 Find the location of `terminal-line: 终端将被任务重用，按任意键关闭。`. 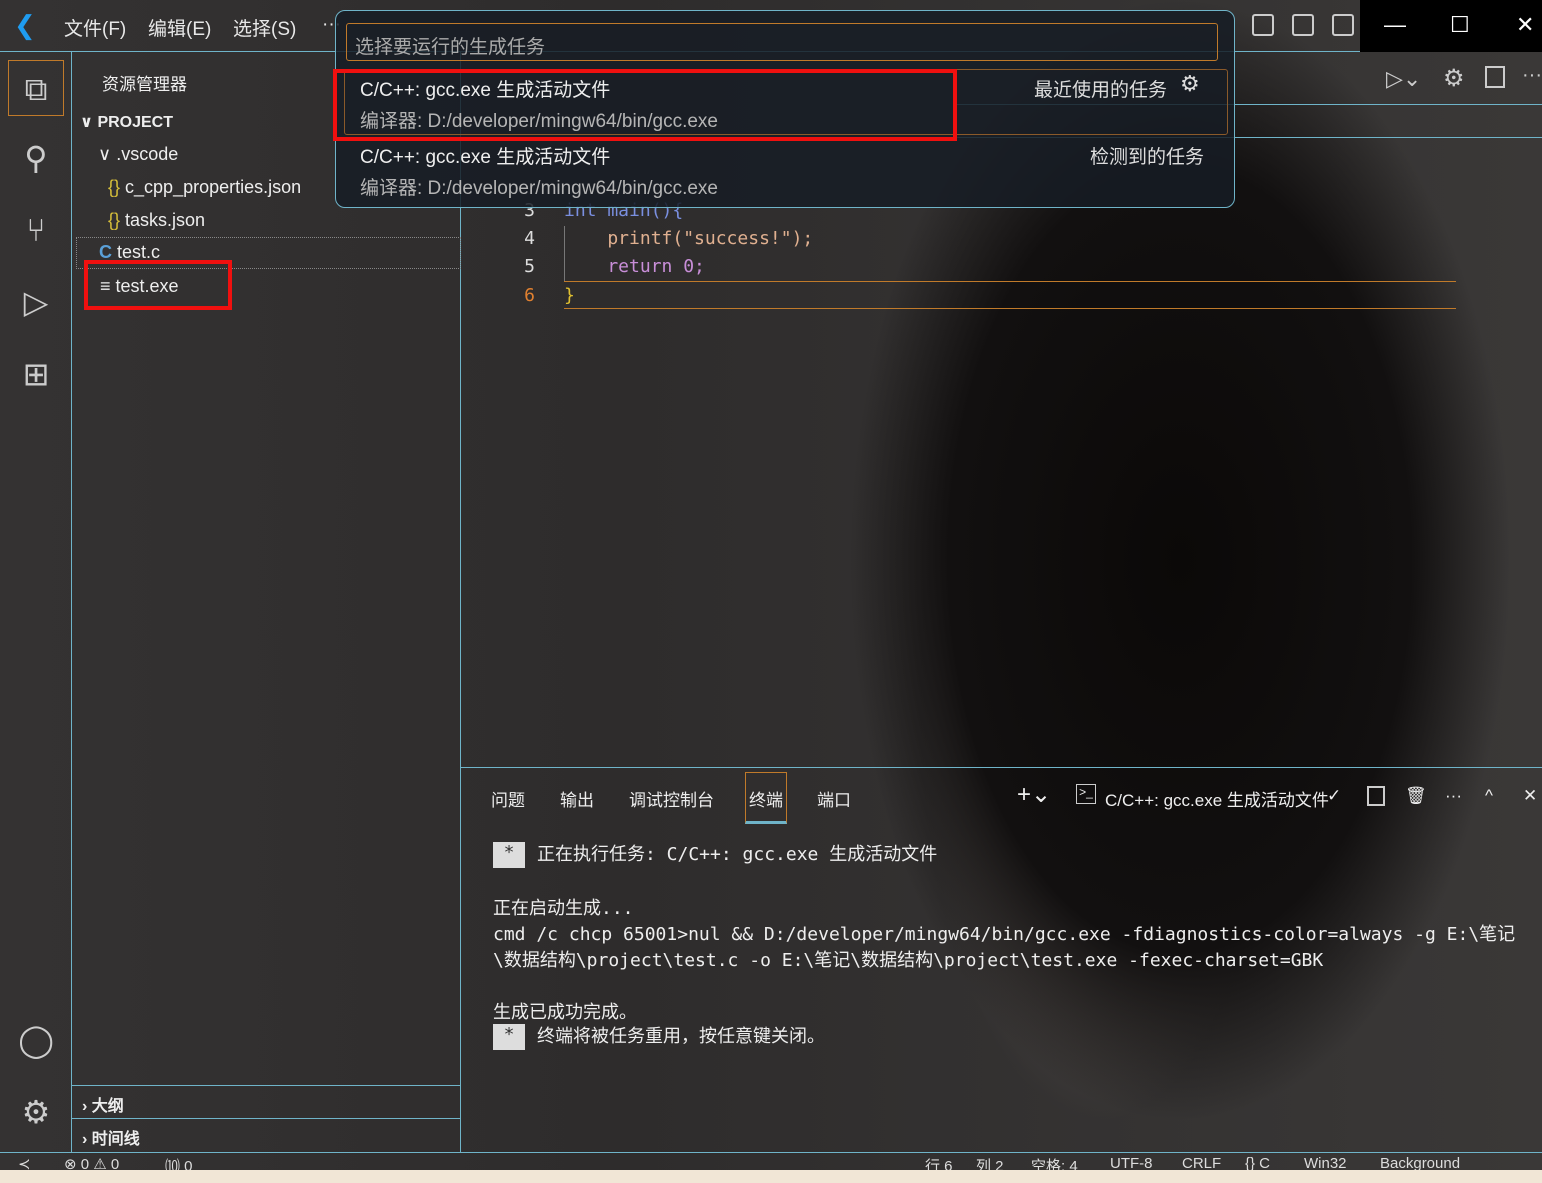

terminal-line: 终端将被任务重用，按任意键关闭。 is located at coordinates (681, 1036).